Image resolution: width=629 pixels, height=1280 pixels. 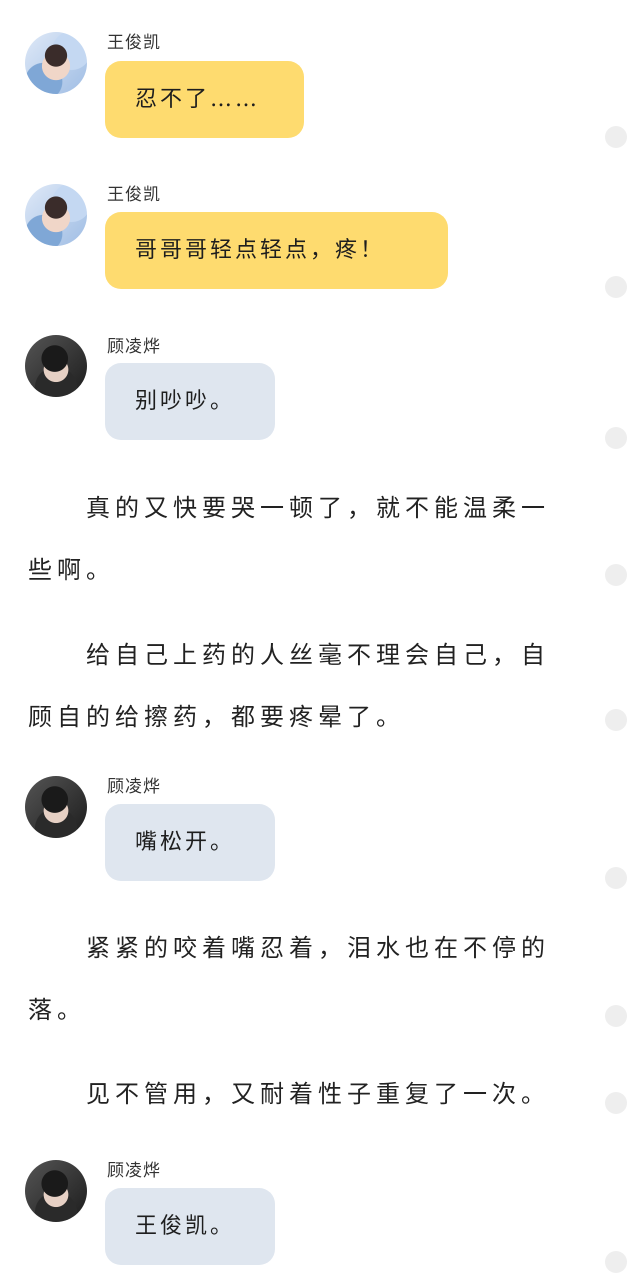 I want to click on narration-paragraph: 给自己上药的人丝毫不理会自己，自顾自的给擦药，都要疼晕了。, so click(x=289, y=686).